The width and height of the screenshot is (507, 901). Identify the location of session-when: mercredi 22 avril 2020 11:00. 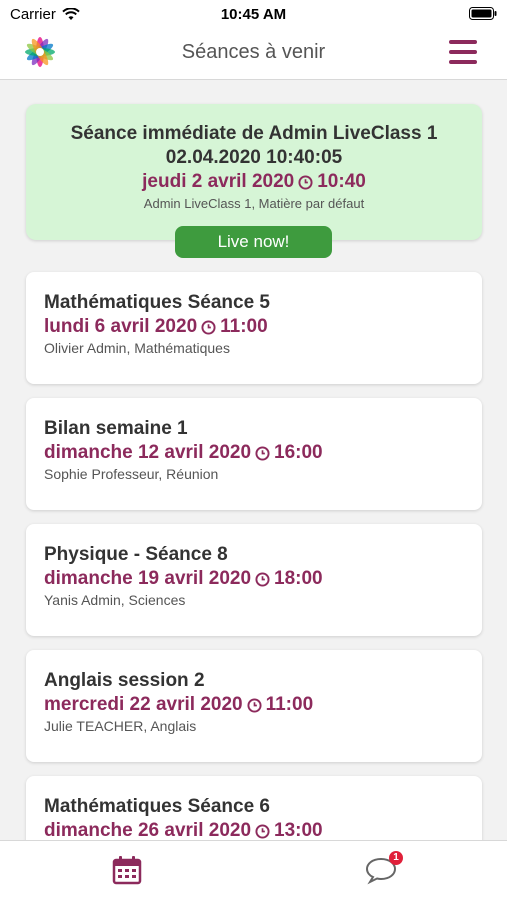
(178, 705).